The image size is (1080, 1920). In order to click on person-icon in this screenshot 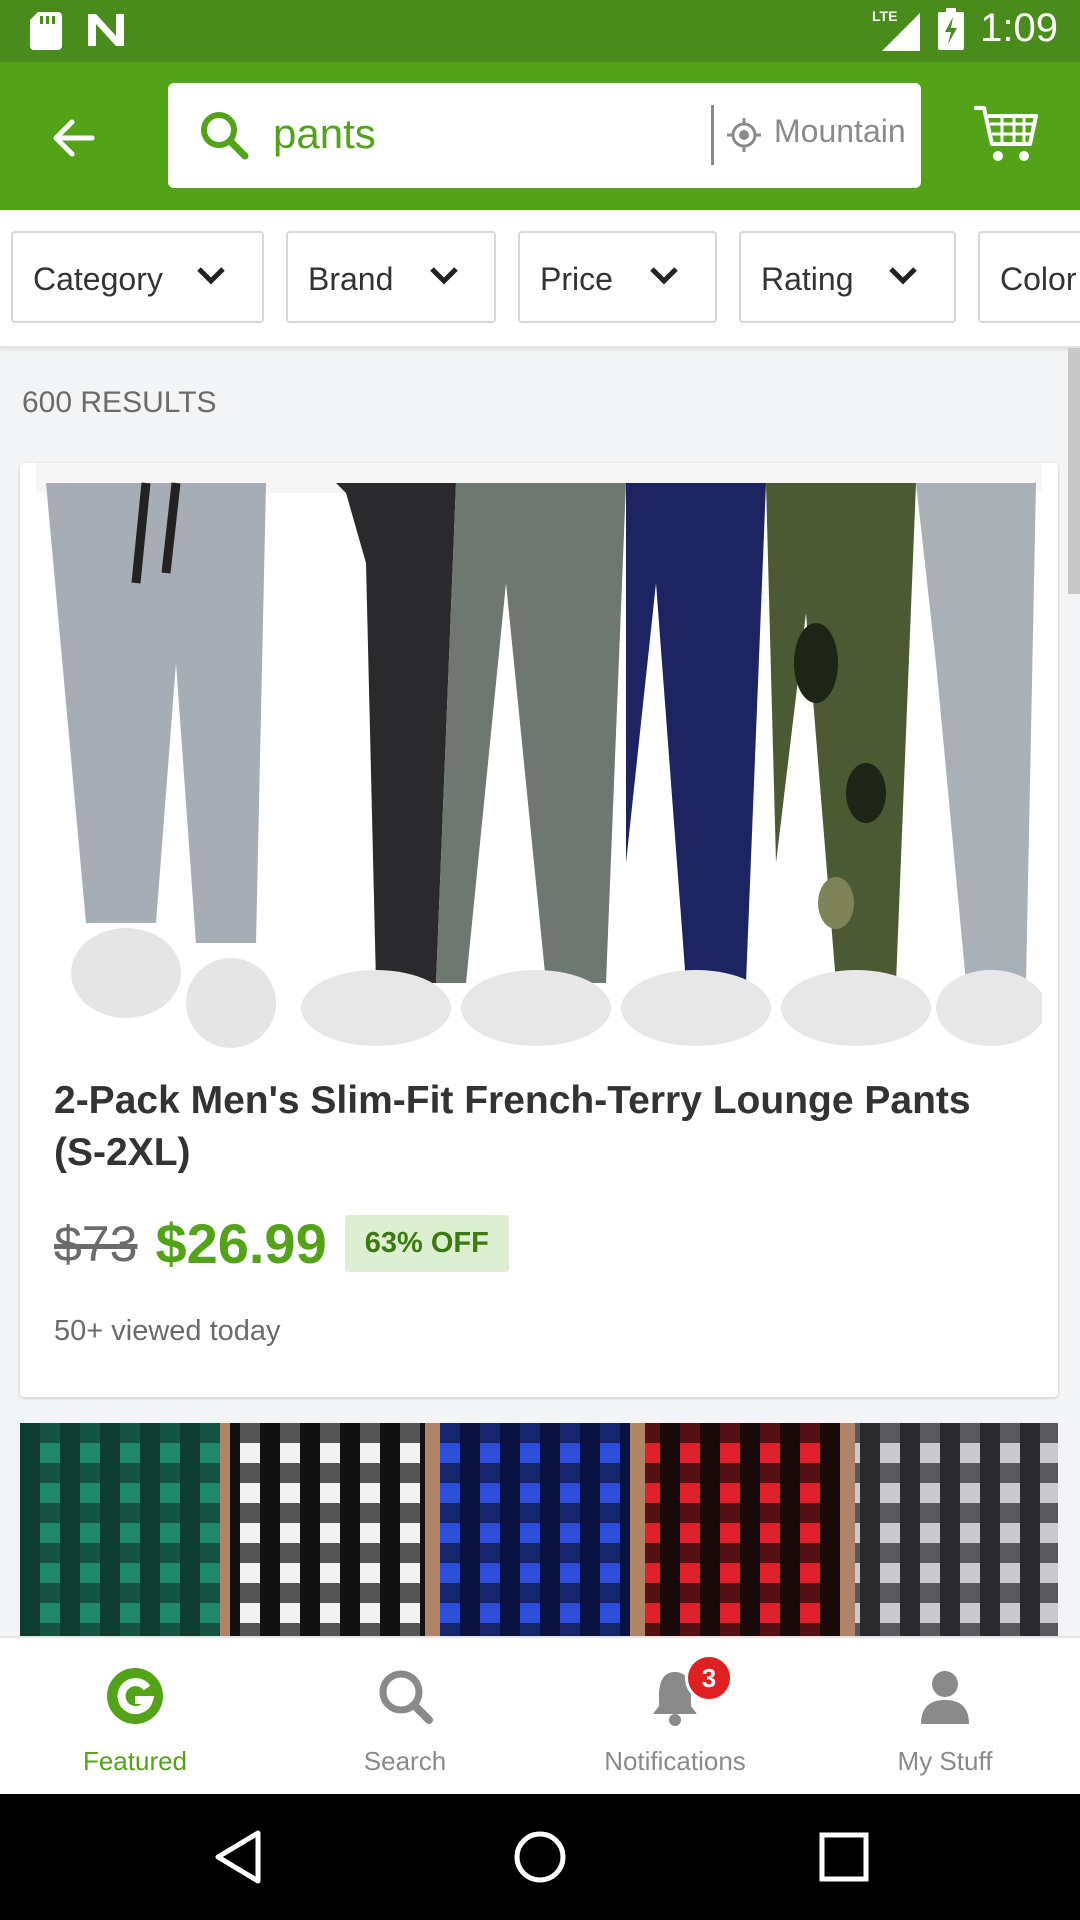, I will do `click(945, 1697)`.